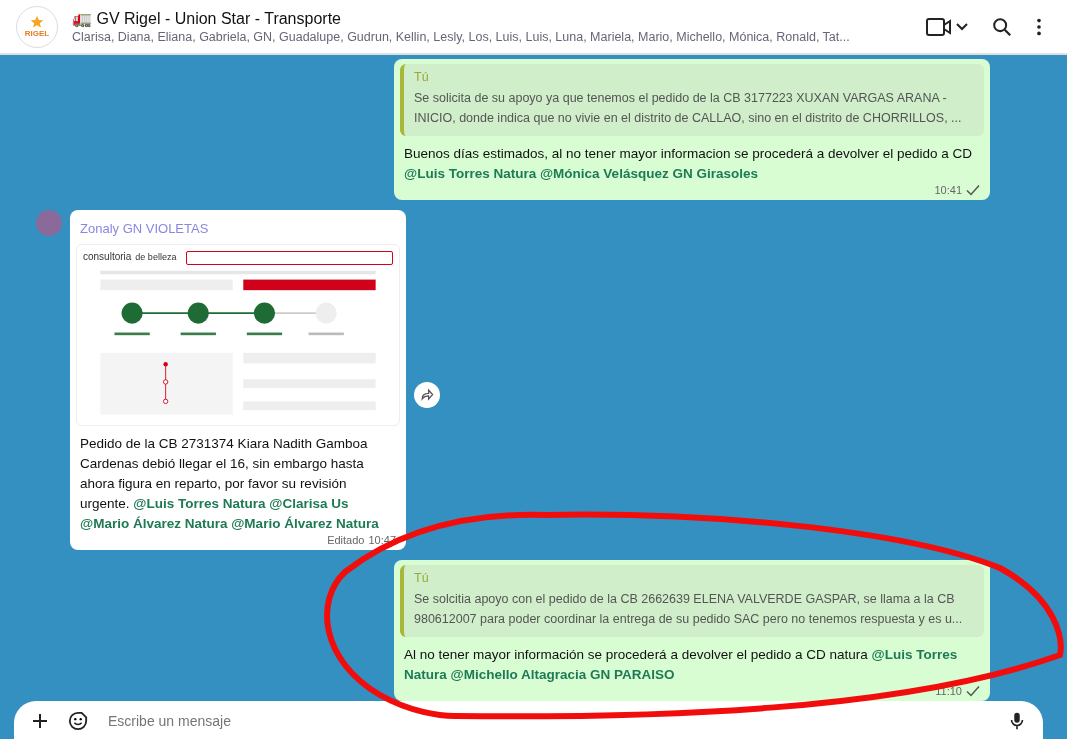 The height and width of the screenshot is (739, 1067). Describe the element at coordinates (144, 229) in the screenshot. I see `sender-name: Zonaly GN VIOLETAS` at that location.